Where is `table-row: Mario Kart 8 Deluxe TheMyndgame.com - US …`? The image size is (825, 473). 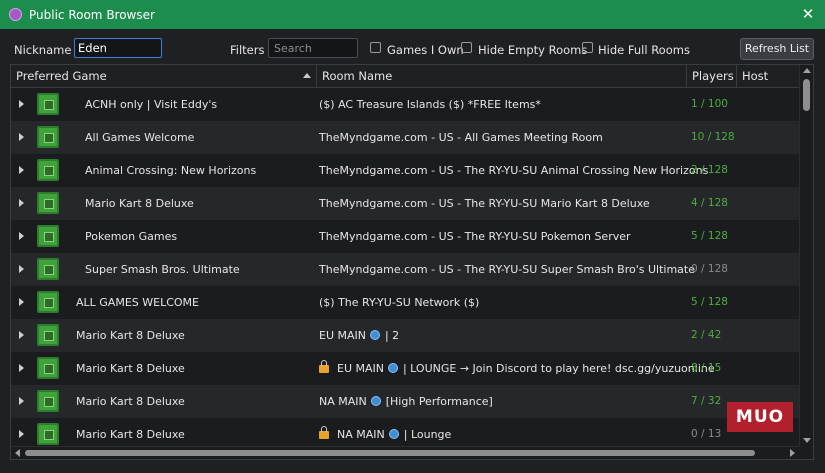 table-row: Mario Kart 8 Deluxe TheMyndgame.com - US … is located at coordinates (405, 203).